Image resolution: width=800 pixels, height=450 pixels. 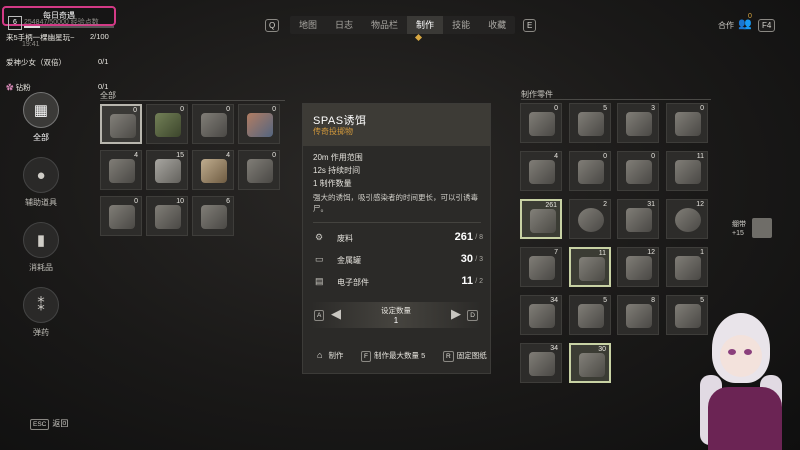 I want to click on craft-action: ⌂ 制作, so click(x=330, y=355).